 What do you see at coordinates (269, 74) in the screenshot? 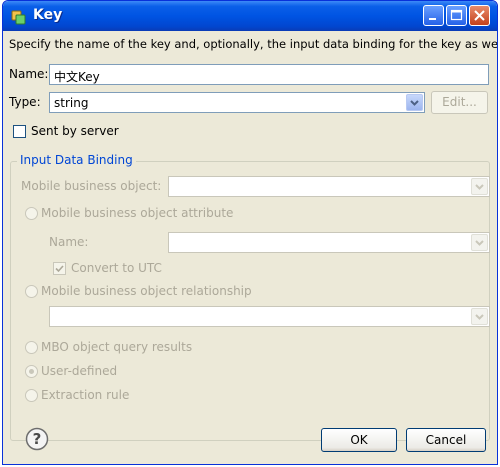
I see `name-input: 中文Key` at bounding box center [269, 74].